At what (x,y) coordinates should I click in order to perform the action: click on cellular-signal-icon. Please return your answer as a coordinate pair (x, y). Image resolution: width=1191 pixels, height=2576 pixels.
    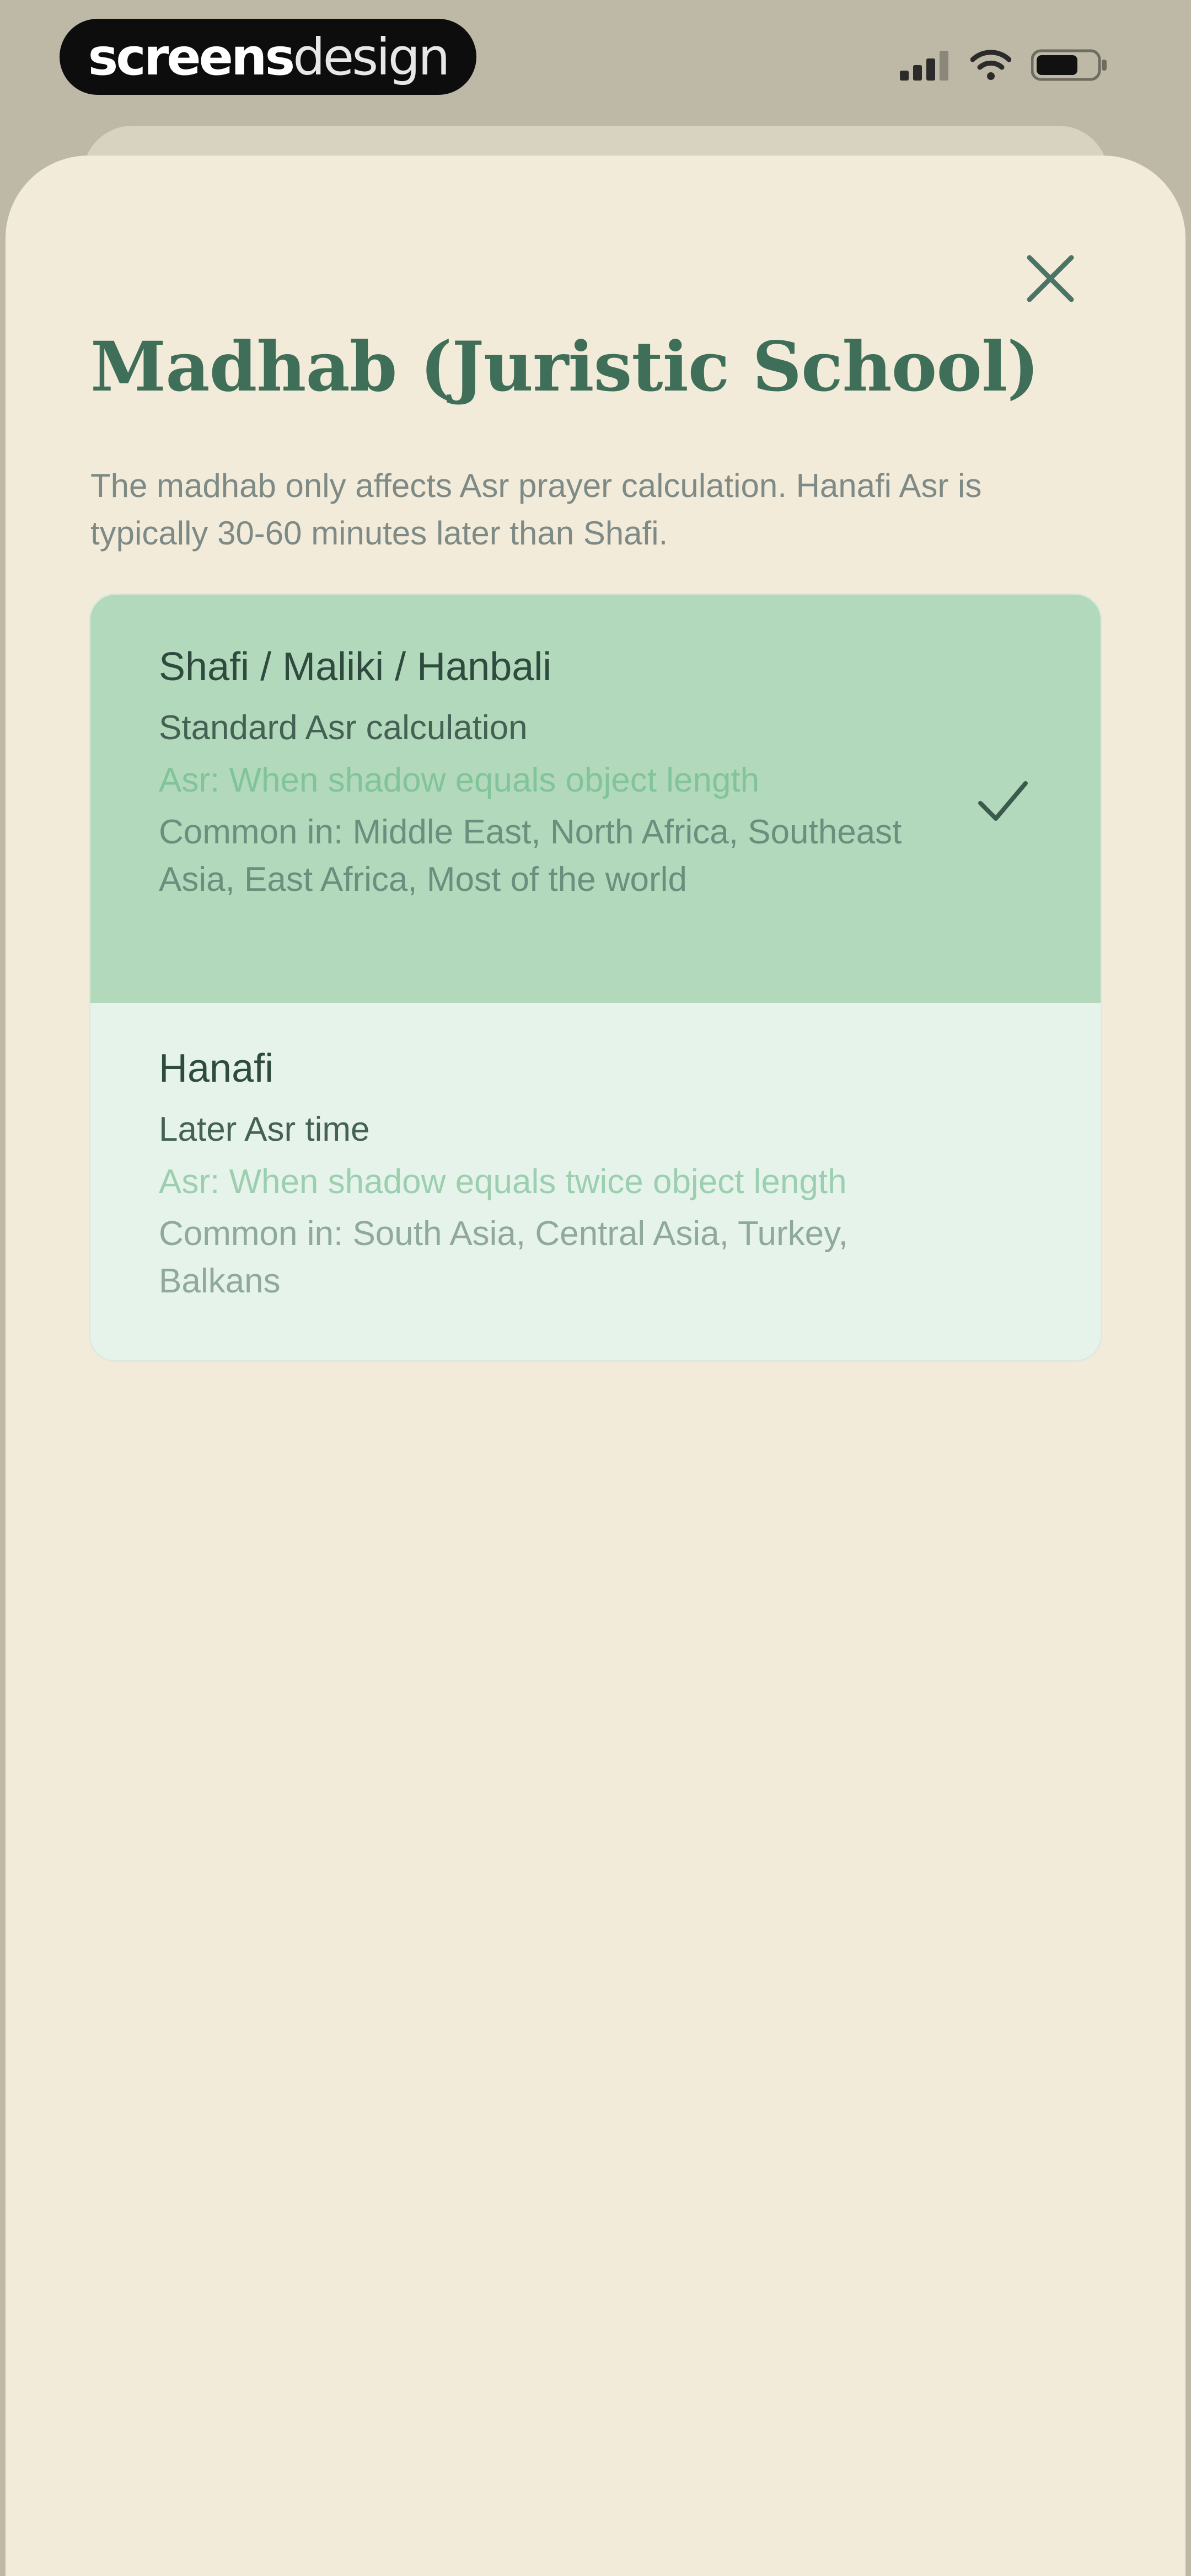
    Looking at the image, I should click on (924, 66).